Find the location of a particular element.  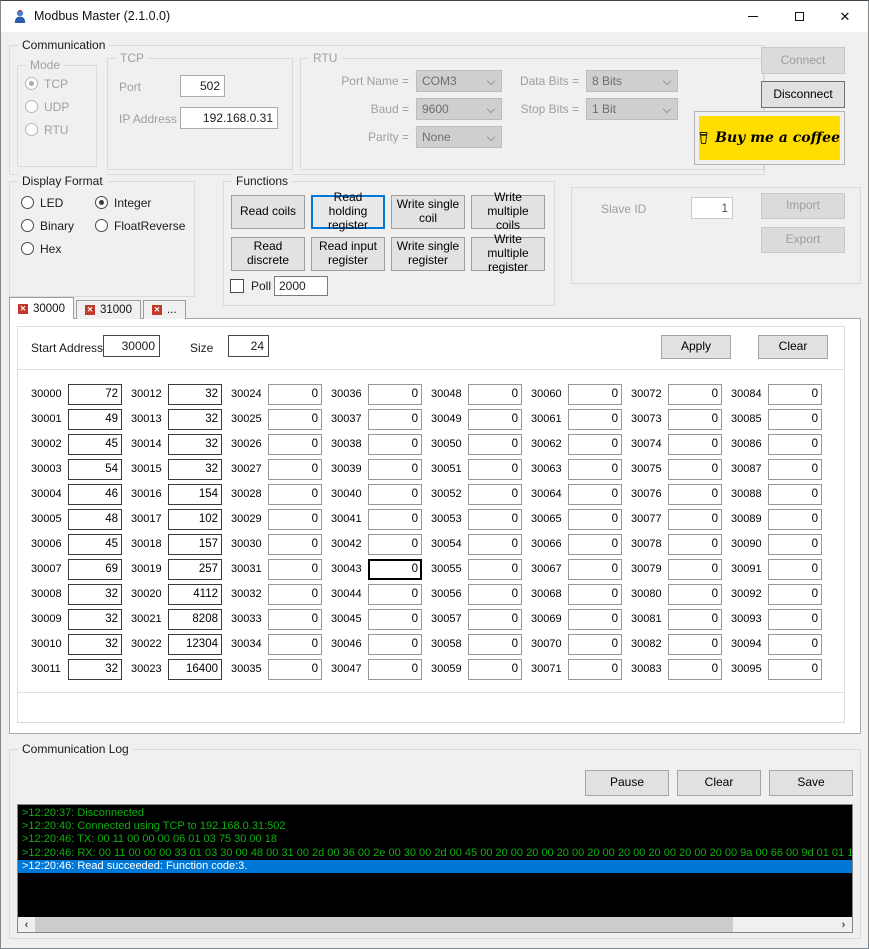

register-value-input-30030: 0 is located at coordinates (295, 544).